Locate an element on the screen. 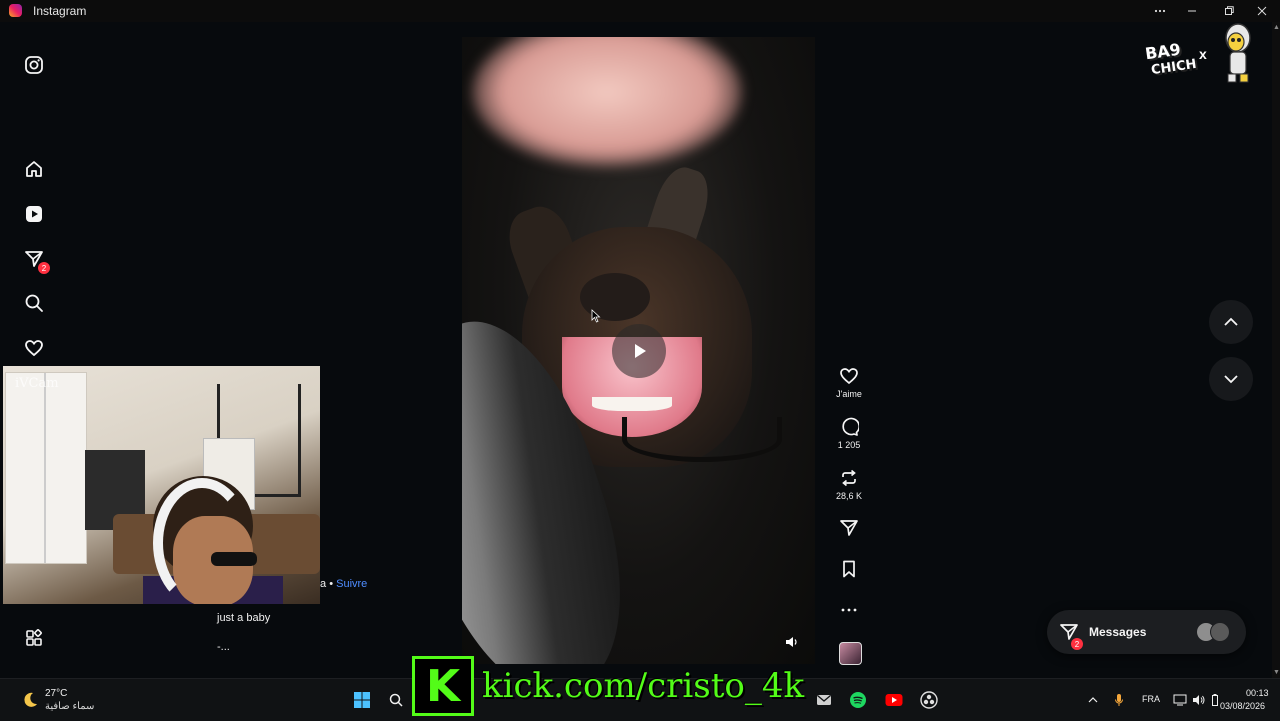  taskbar-time: 00:13 is located at coordinates (1257, 693).